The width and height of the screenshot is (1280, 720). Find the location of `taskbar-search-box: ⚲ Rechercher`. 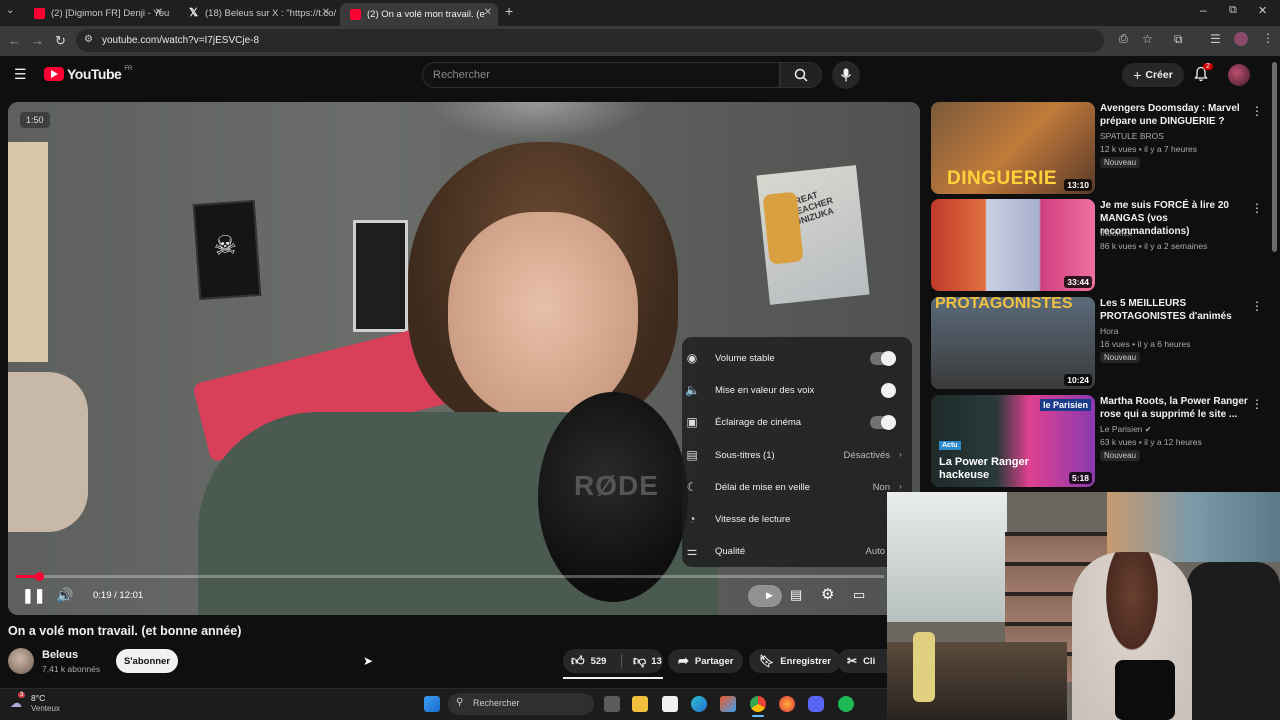

taskbar-search-box: ⚲ Rechercher is located at coordinates (521, 704).